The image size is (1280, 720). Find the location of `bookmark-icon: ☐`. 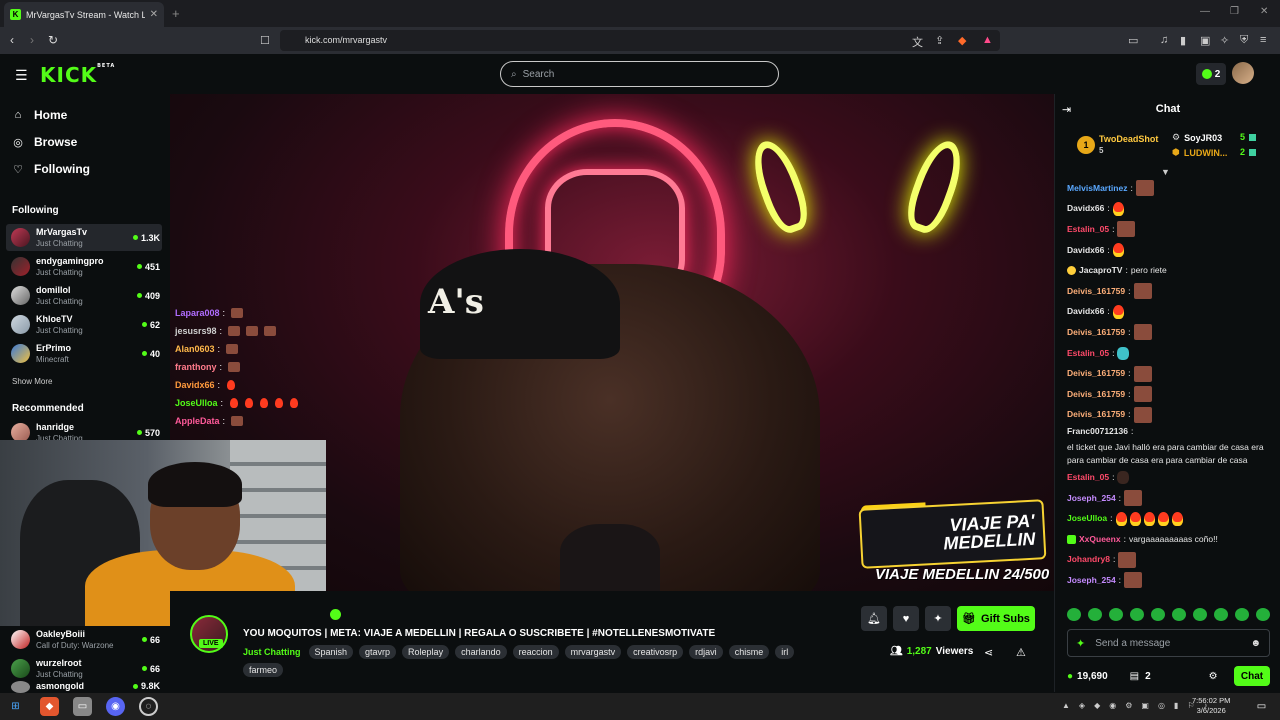

bookmark-icon: ☐ is located at coordinates (265, 40).